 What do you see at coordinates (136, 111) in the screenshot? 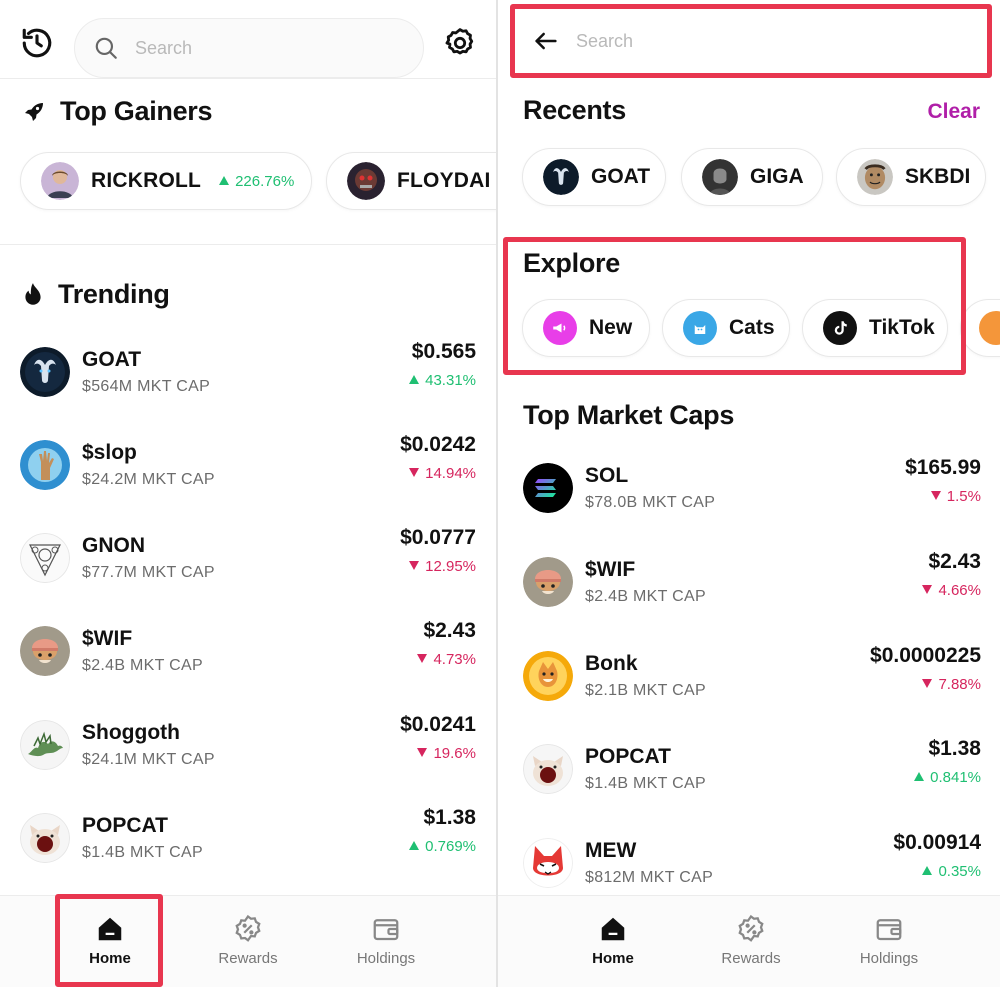
I see `top-gainers-title: Top Gainers` at bounding box center [136, 111].